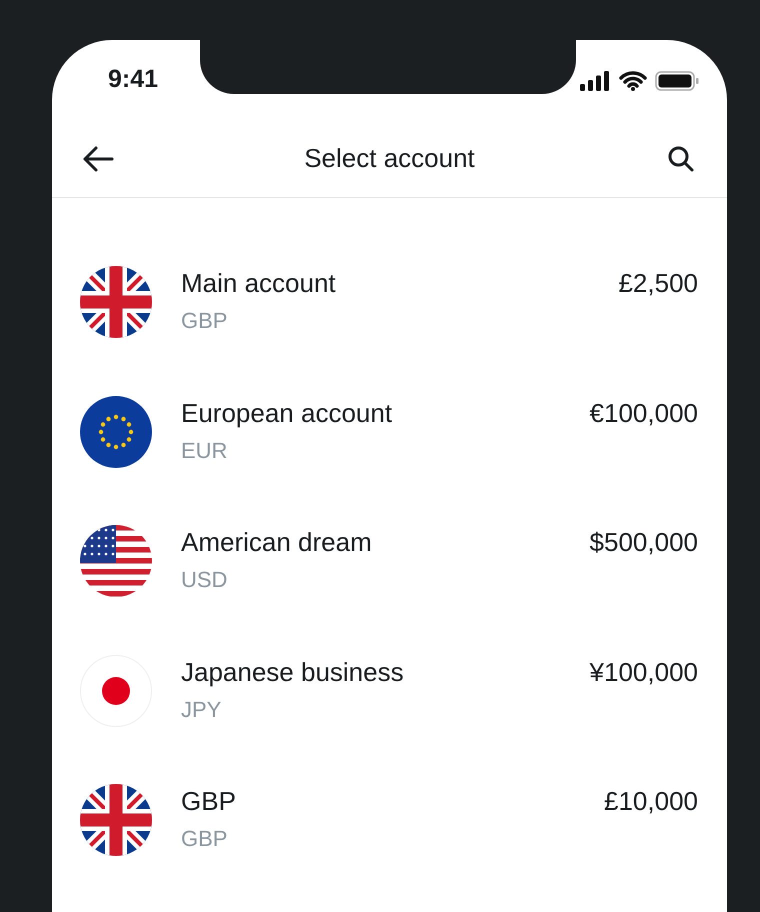 The width and height of the screenshot is (760, 912). What do you see at coordinates (644, 413) in the screenshot?
I see `account-balance: €100,000` at bounding box center [644, 413].